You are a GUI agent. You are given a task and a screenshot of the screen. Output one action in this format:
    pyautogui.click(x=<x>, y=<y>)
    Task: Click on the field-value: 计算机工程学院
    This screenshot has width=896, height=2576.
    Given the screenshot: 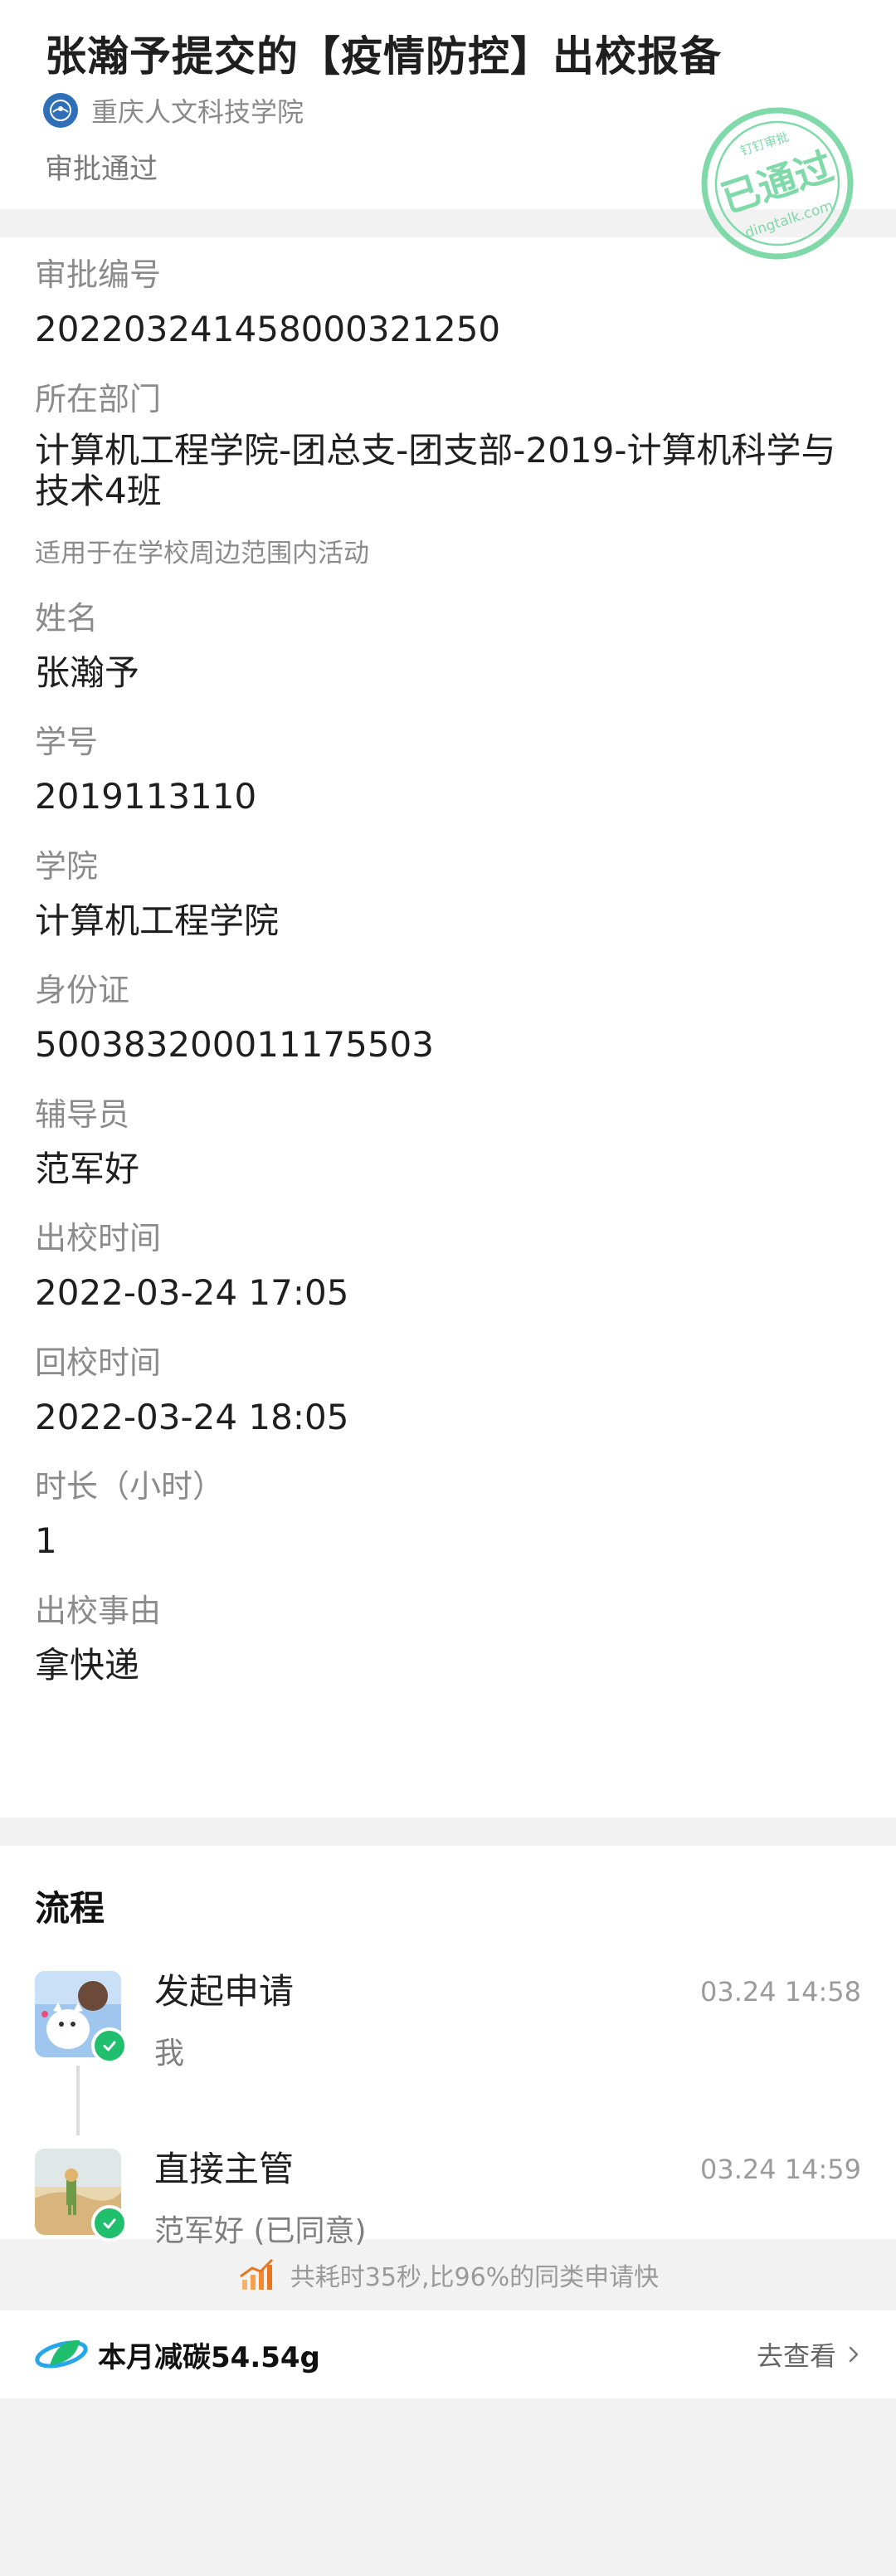 What is the action you would take?
    pyautogui.click(x=157, y=920)
    